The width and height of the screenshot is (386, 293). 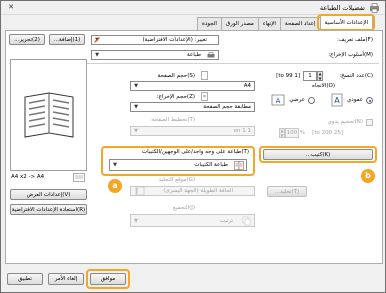 I want to click on window-title: تفضيلات الطباعة, so click(x=342, y=8).